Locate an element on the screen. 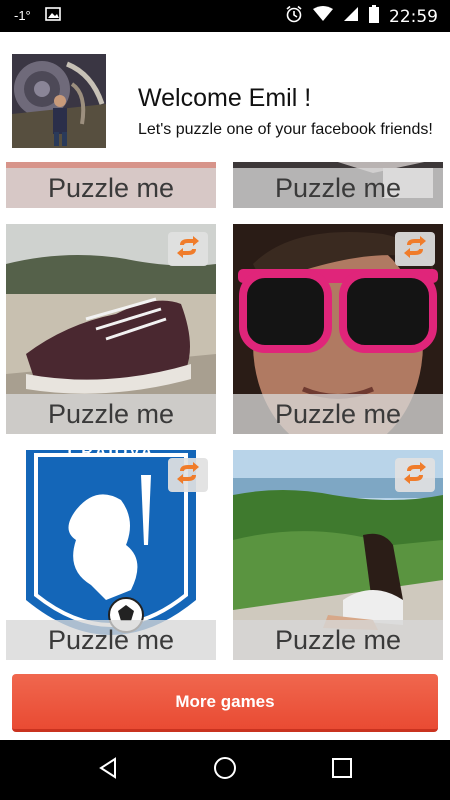 The height and width of the screenshot is (800, 450). wifi-icon is located at coordinates (323, 16).